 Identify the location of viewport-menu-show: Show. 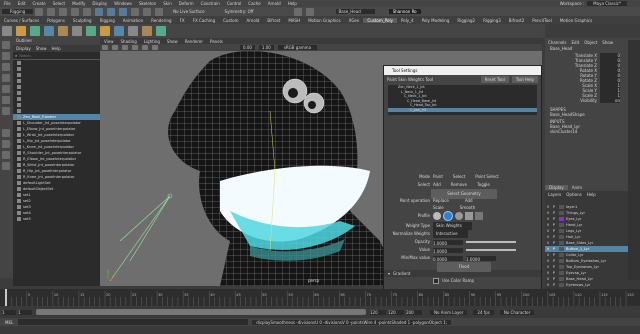
(172, 41).